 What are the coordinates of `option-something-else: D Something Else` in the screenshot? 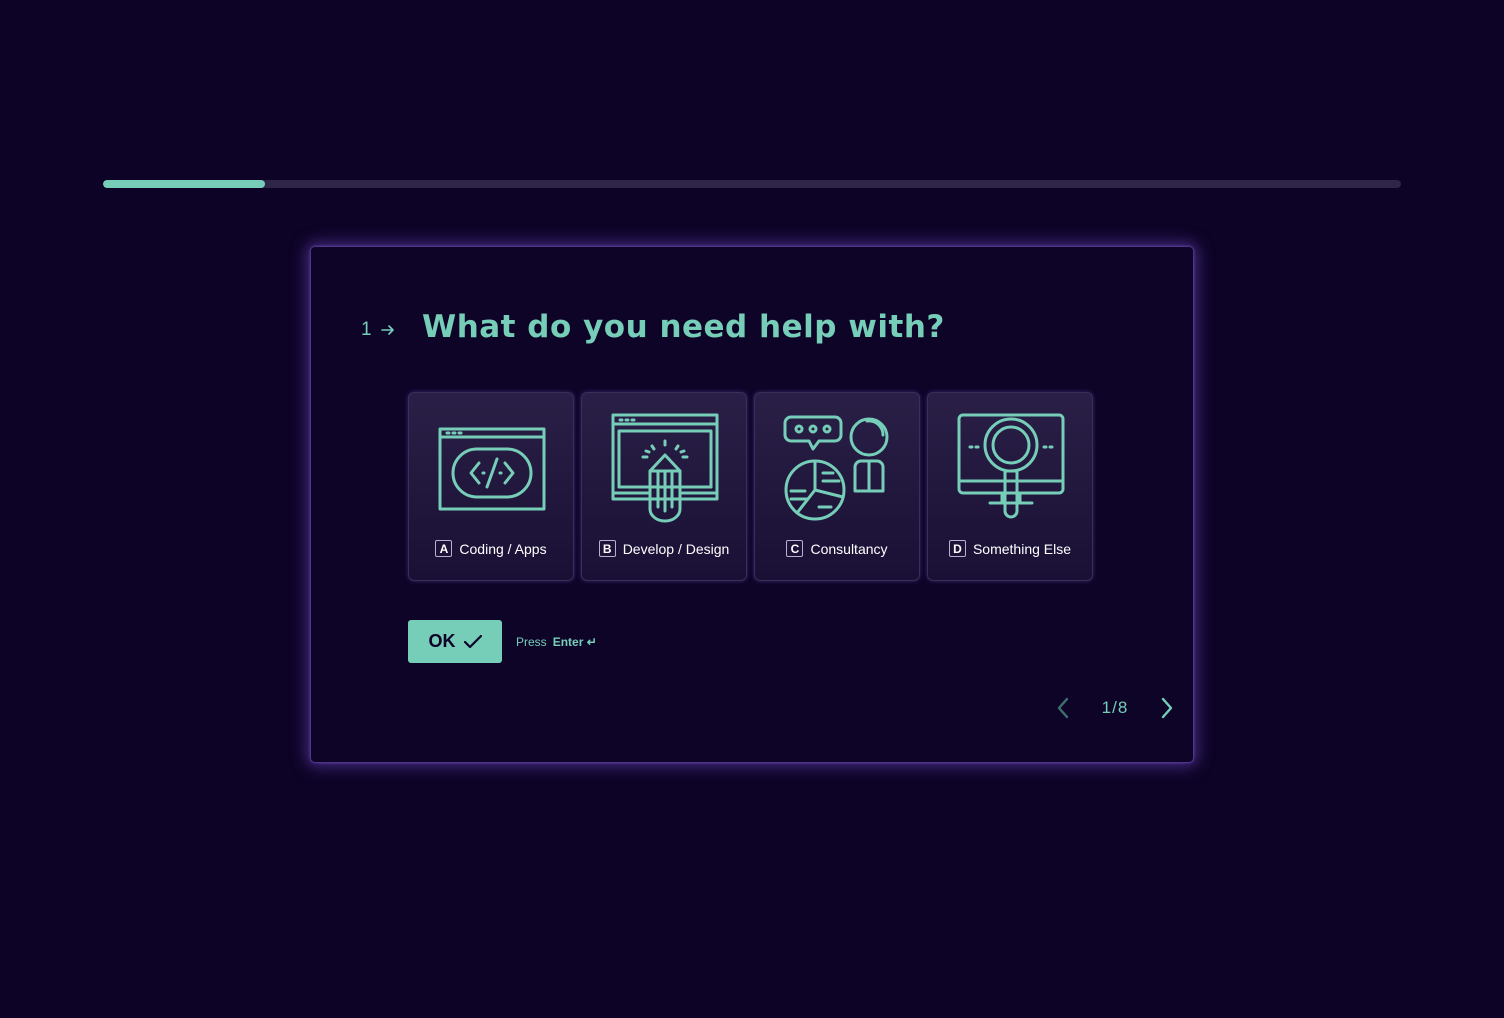 It's located at (1010, 486).